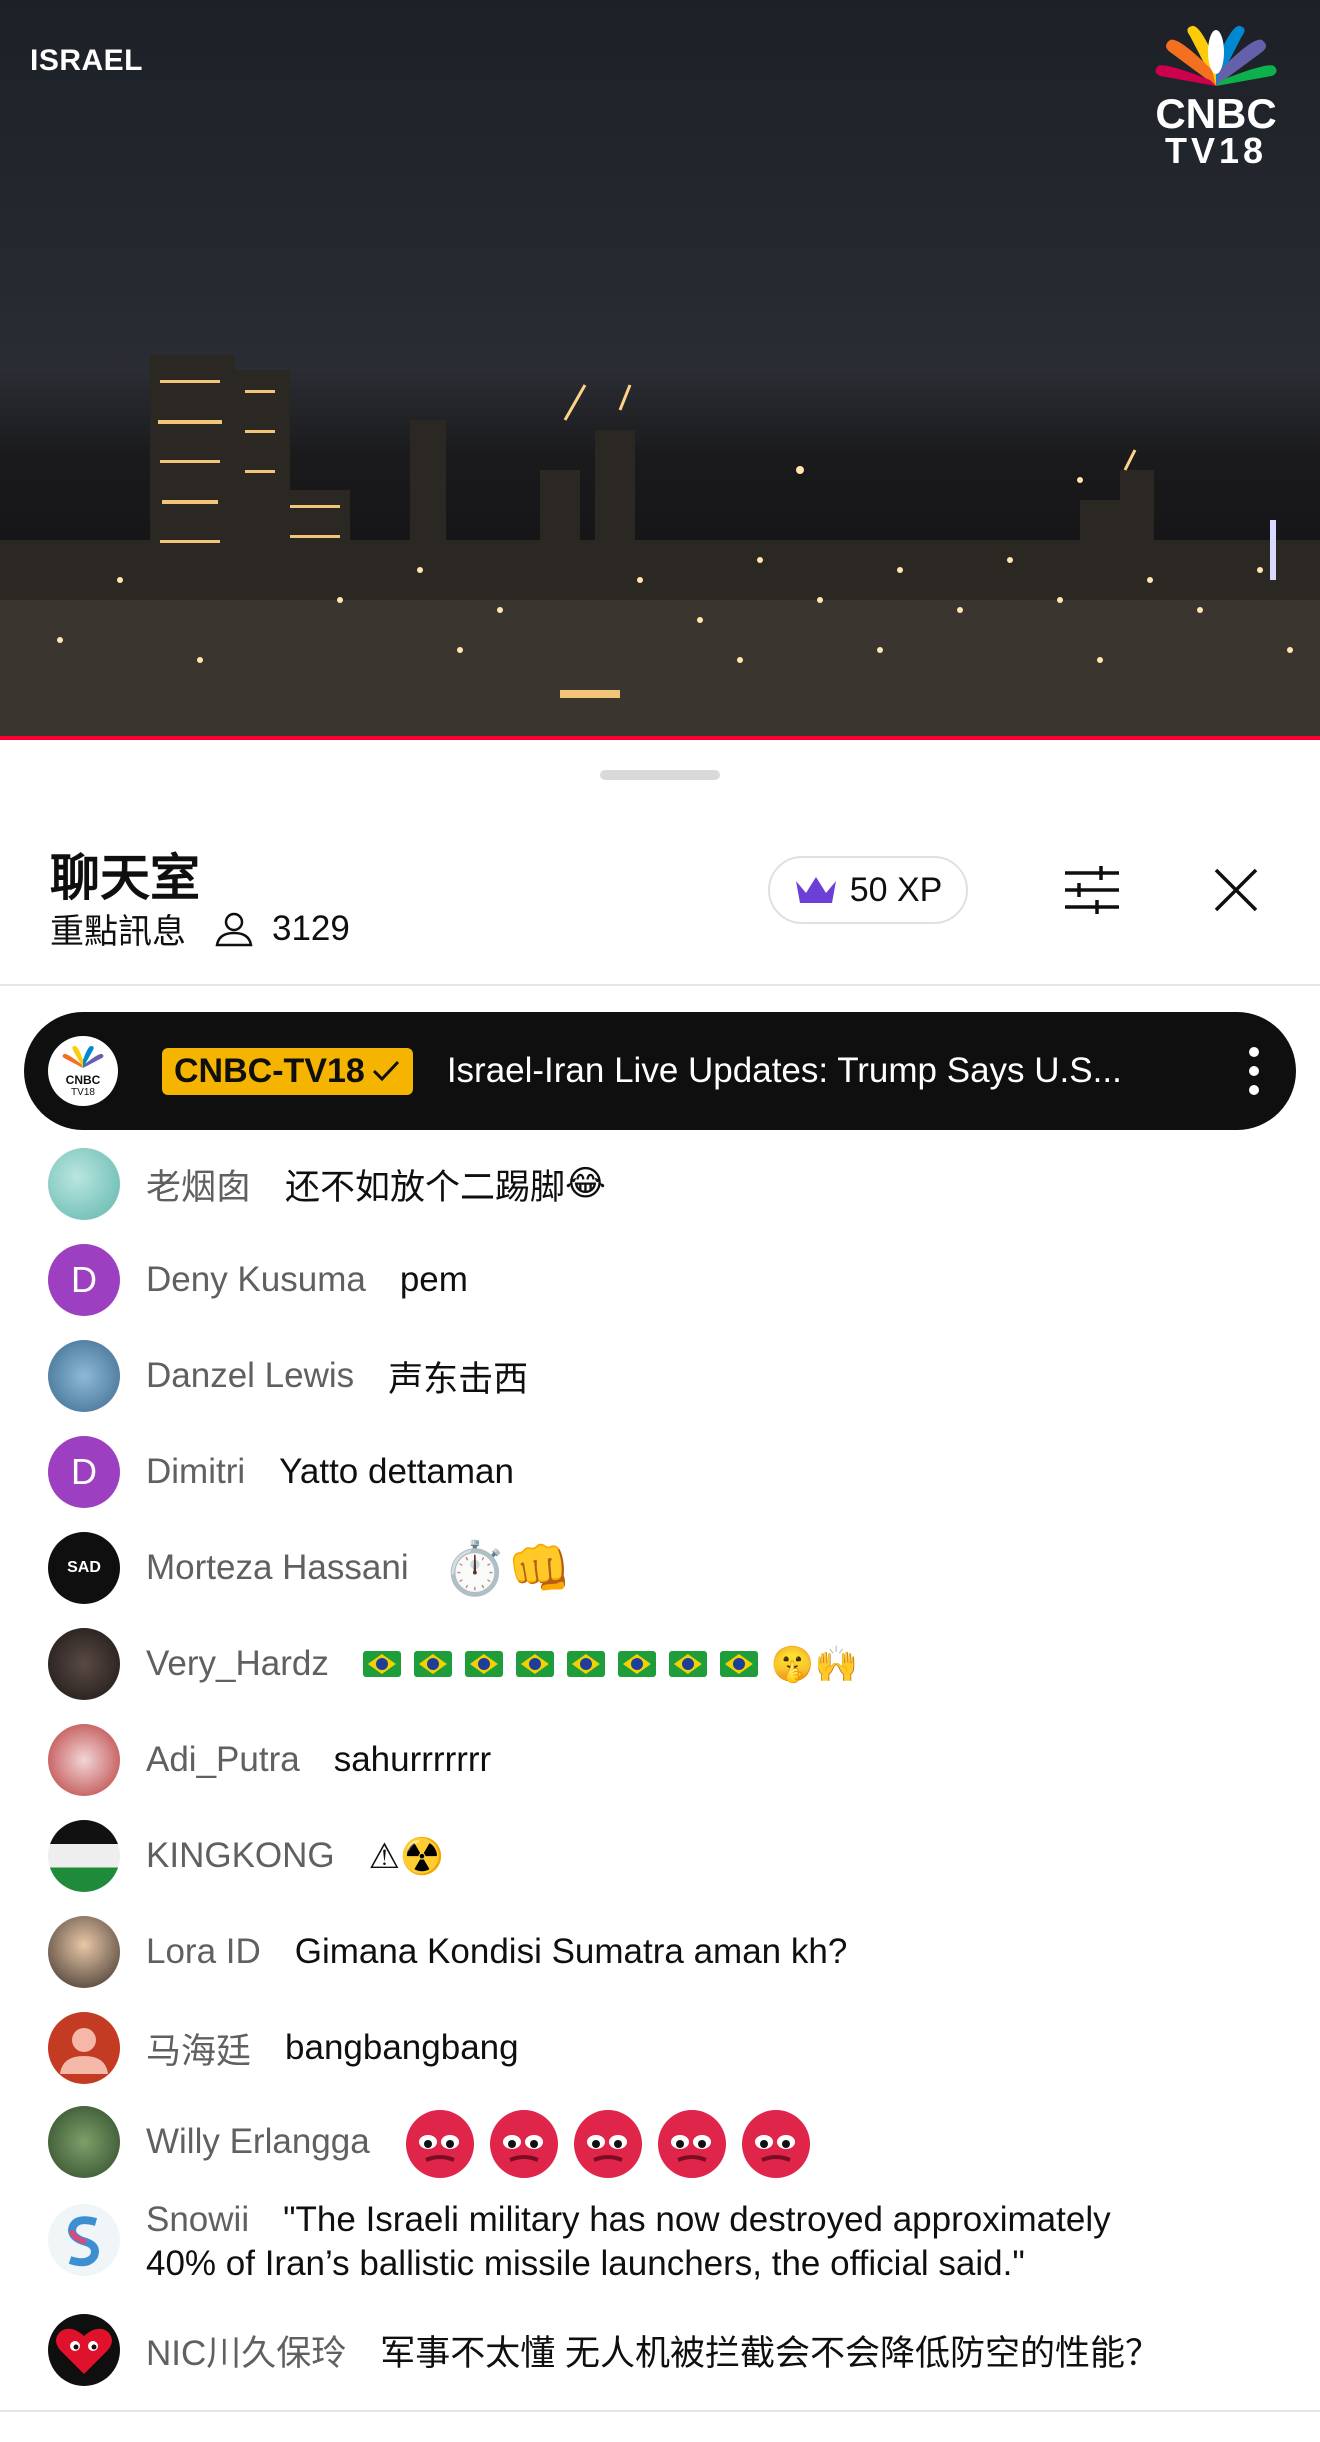  I want to click on message-author: Snowii, so click(197, 2220).